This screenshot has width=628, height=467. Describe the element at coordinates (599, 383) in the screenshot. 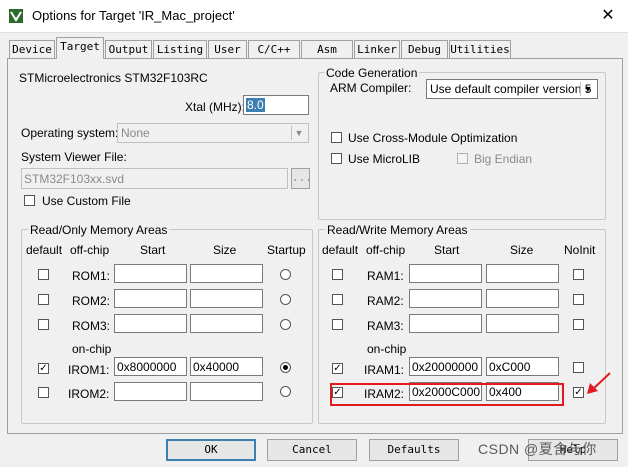

I see `annotation-arrow-icon` at that location.